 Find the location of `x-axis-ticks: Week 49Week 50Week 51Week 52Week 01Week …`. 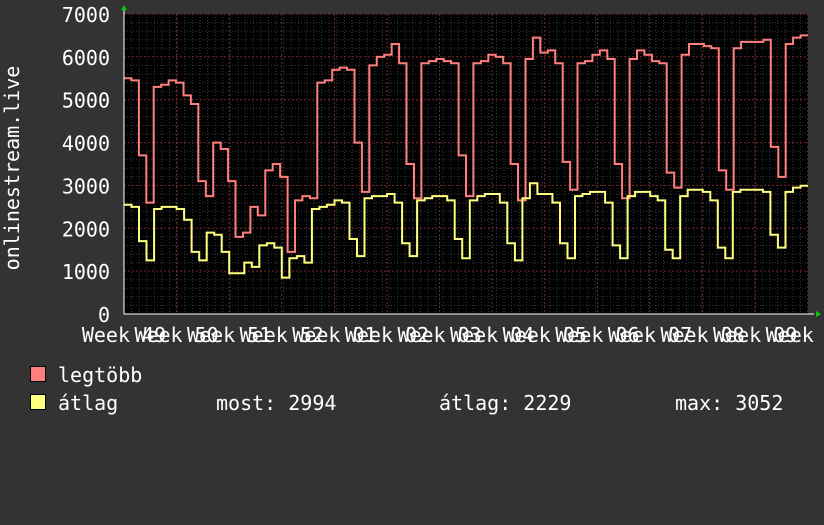

x-axis-ticks: Week 49Week 50Week 51Week 52Week 01Week … is located at coordinates (453, 335).